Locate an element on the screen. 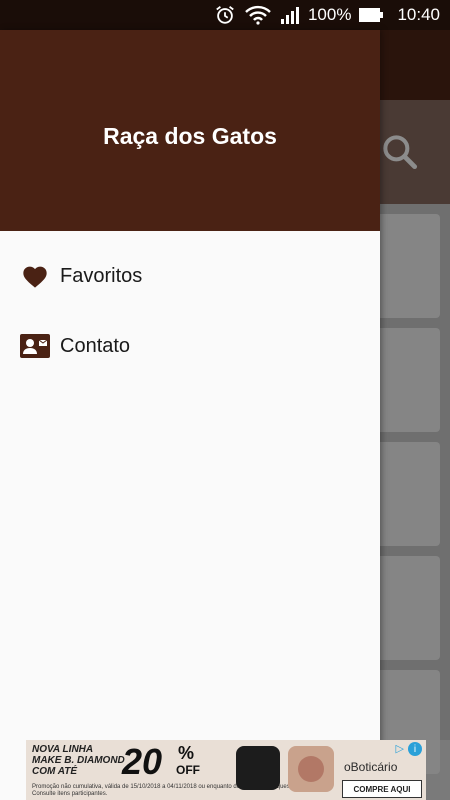  battery-percent: 100% is located at coordinates (329, 14).